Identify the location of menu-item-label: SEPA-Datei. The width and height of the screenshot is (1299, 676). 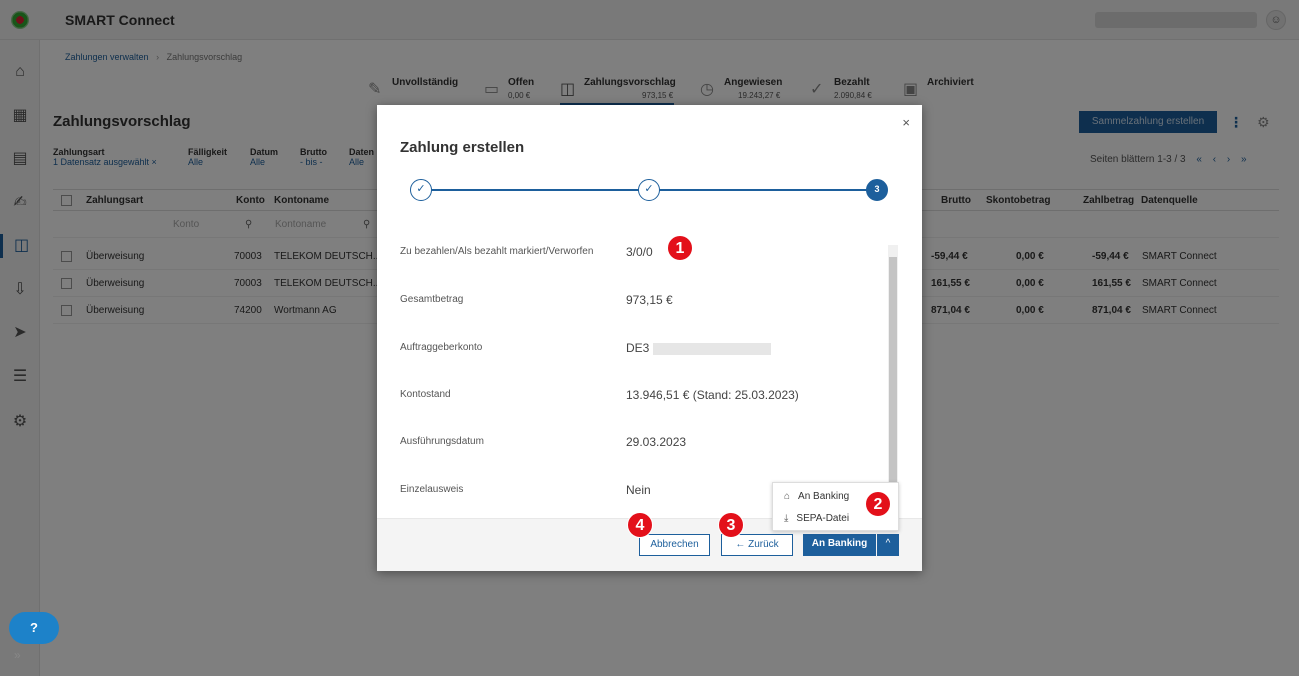
(823, 518).